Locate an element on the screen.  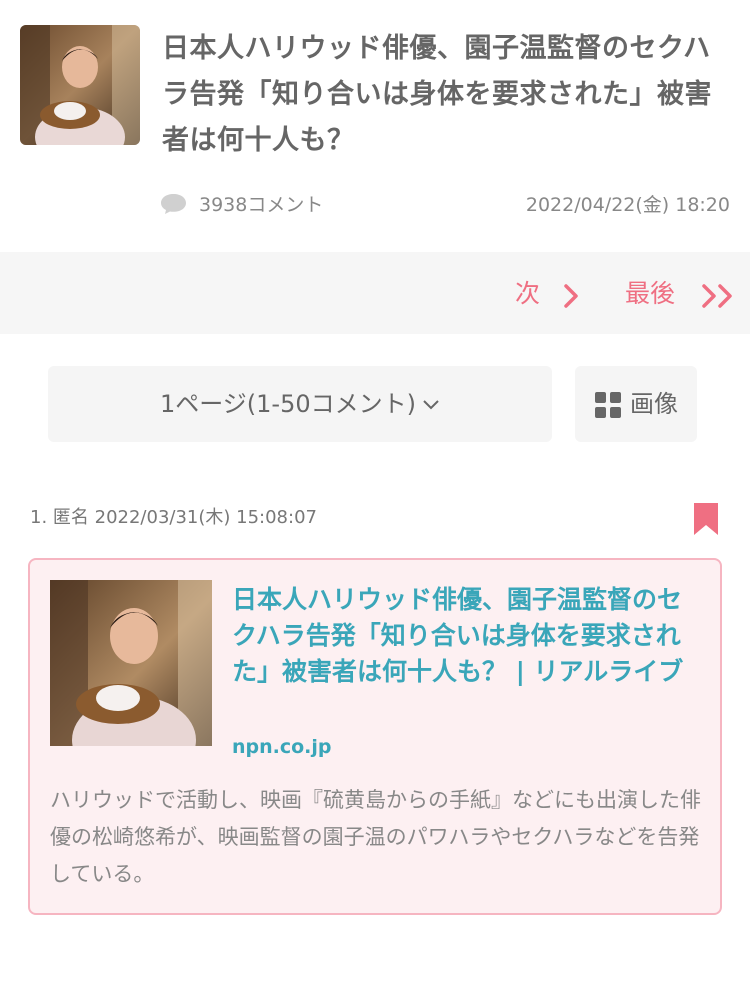
link-preview-domain: npn.co.jp is located at coordinates (282, 747).